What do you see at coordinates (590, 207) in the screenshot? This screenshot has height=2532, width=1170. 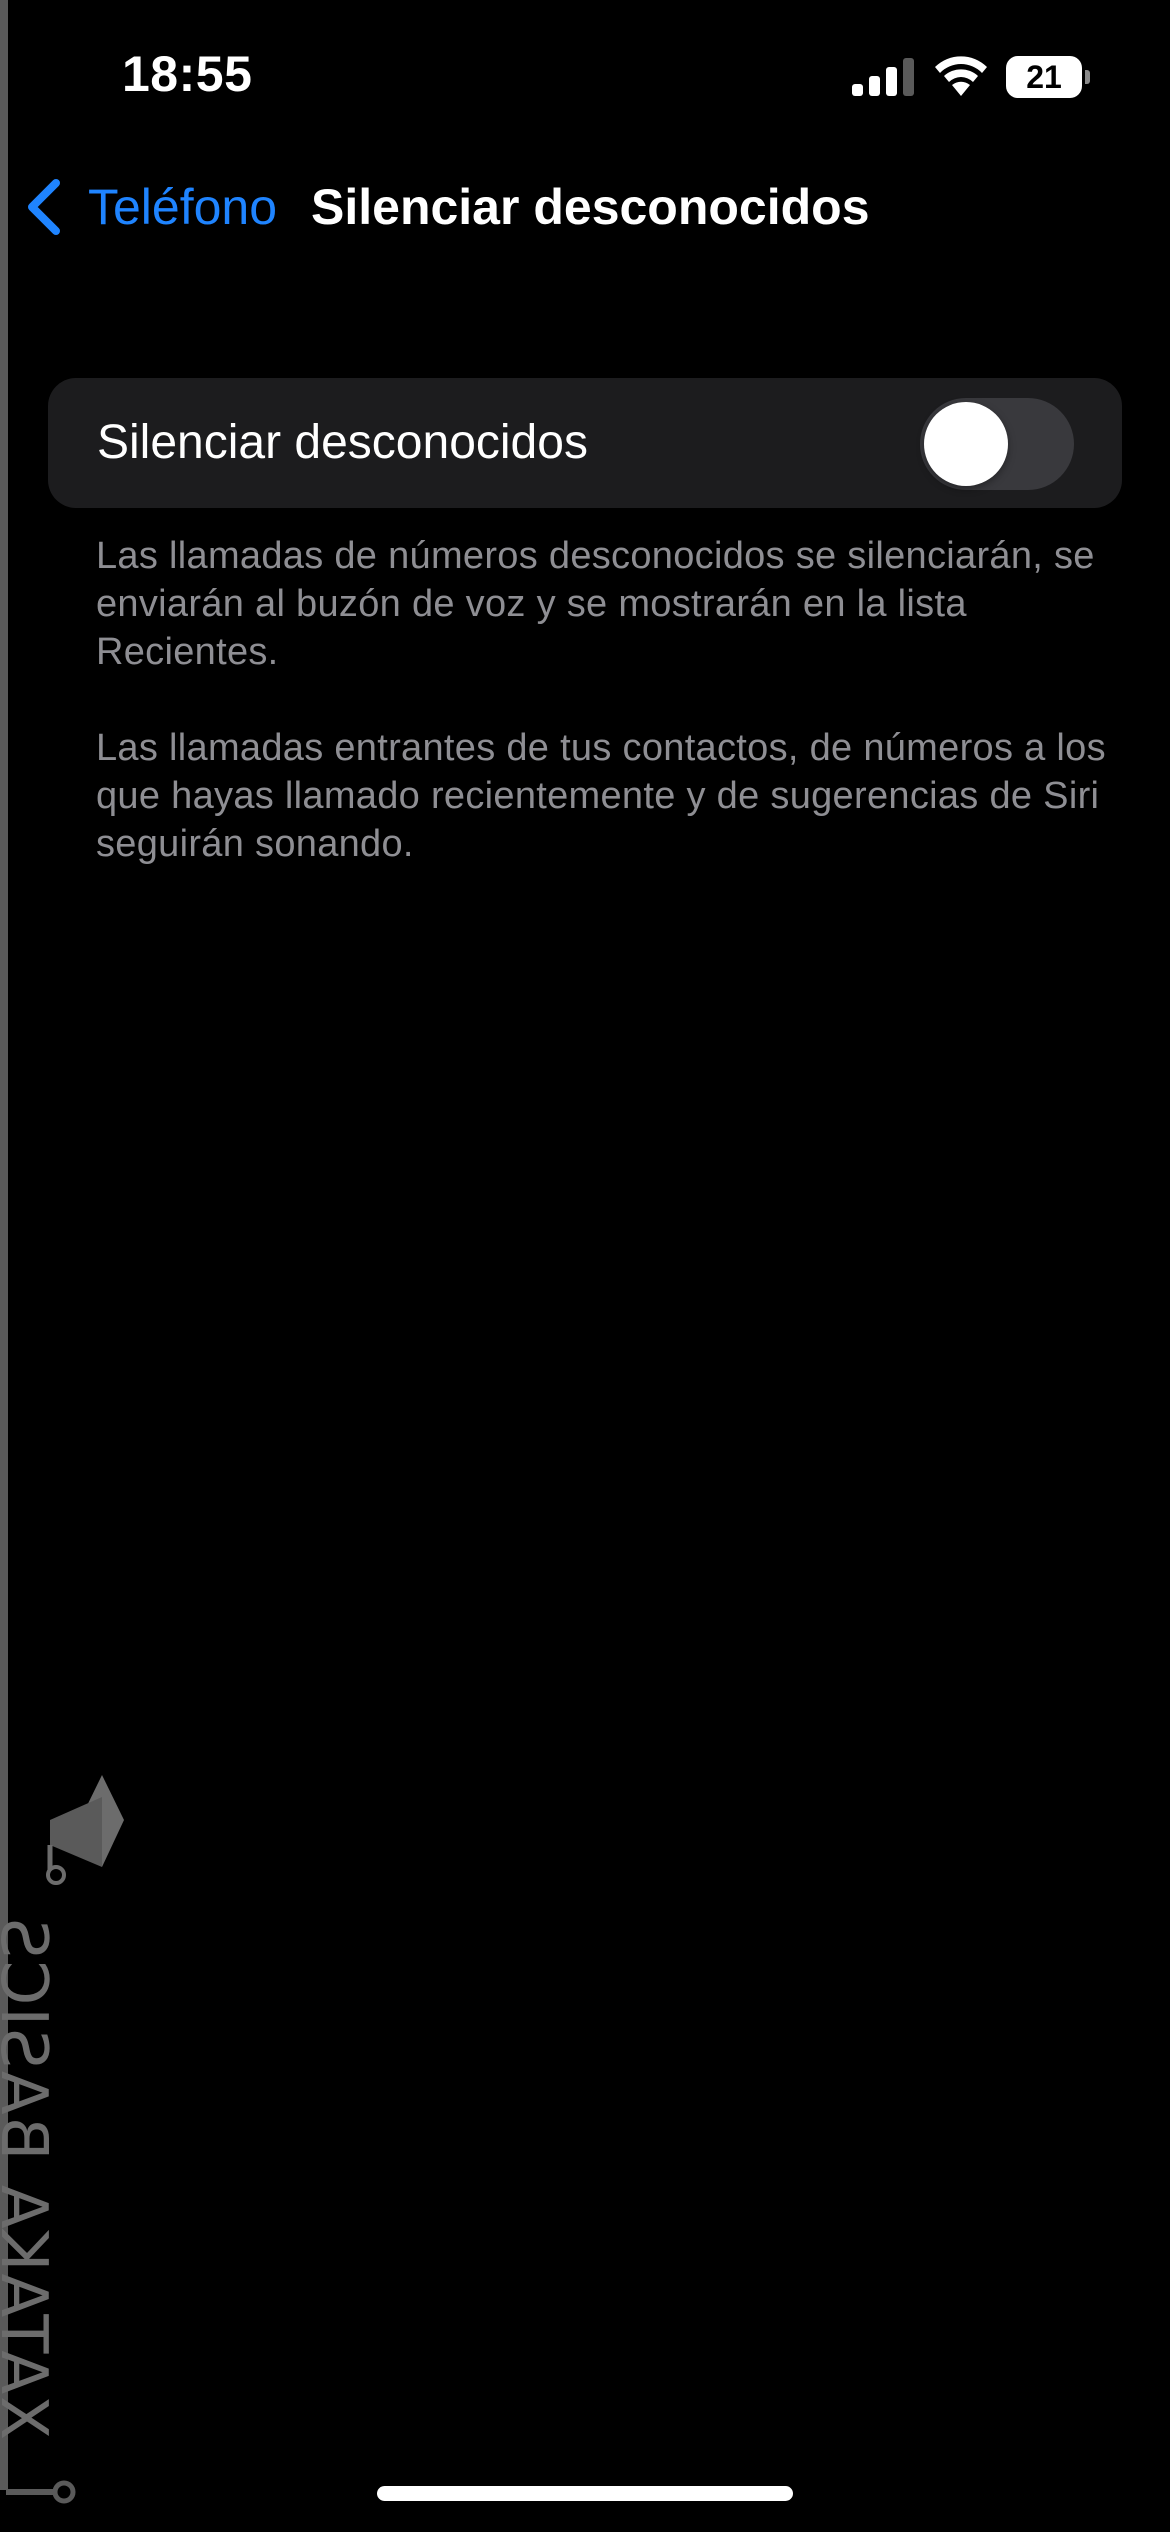 I see `page-title: Silenciar desconocidos` at bounding box center [590, 207].